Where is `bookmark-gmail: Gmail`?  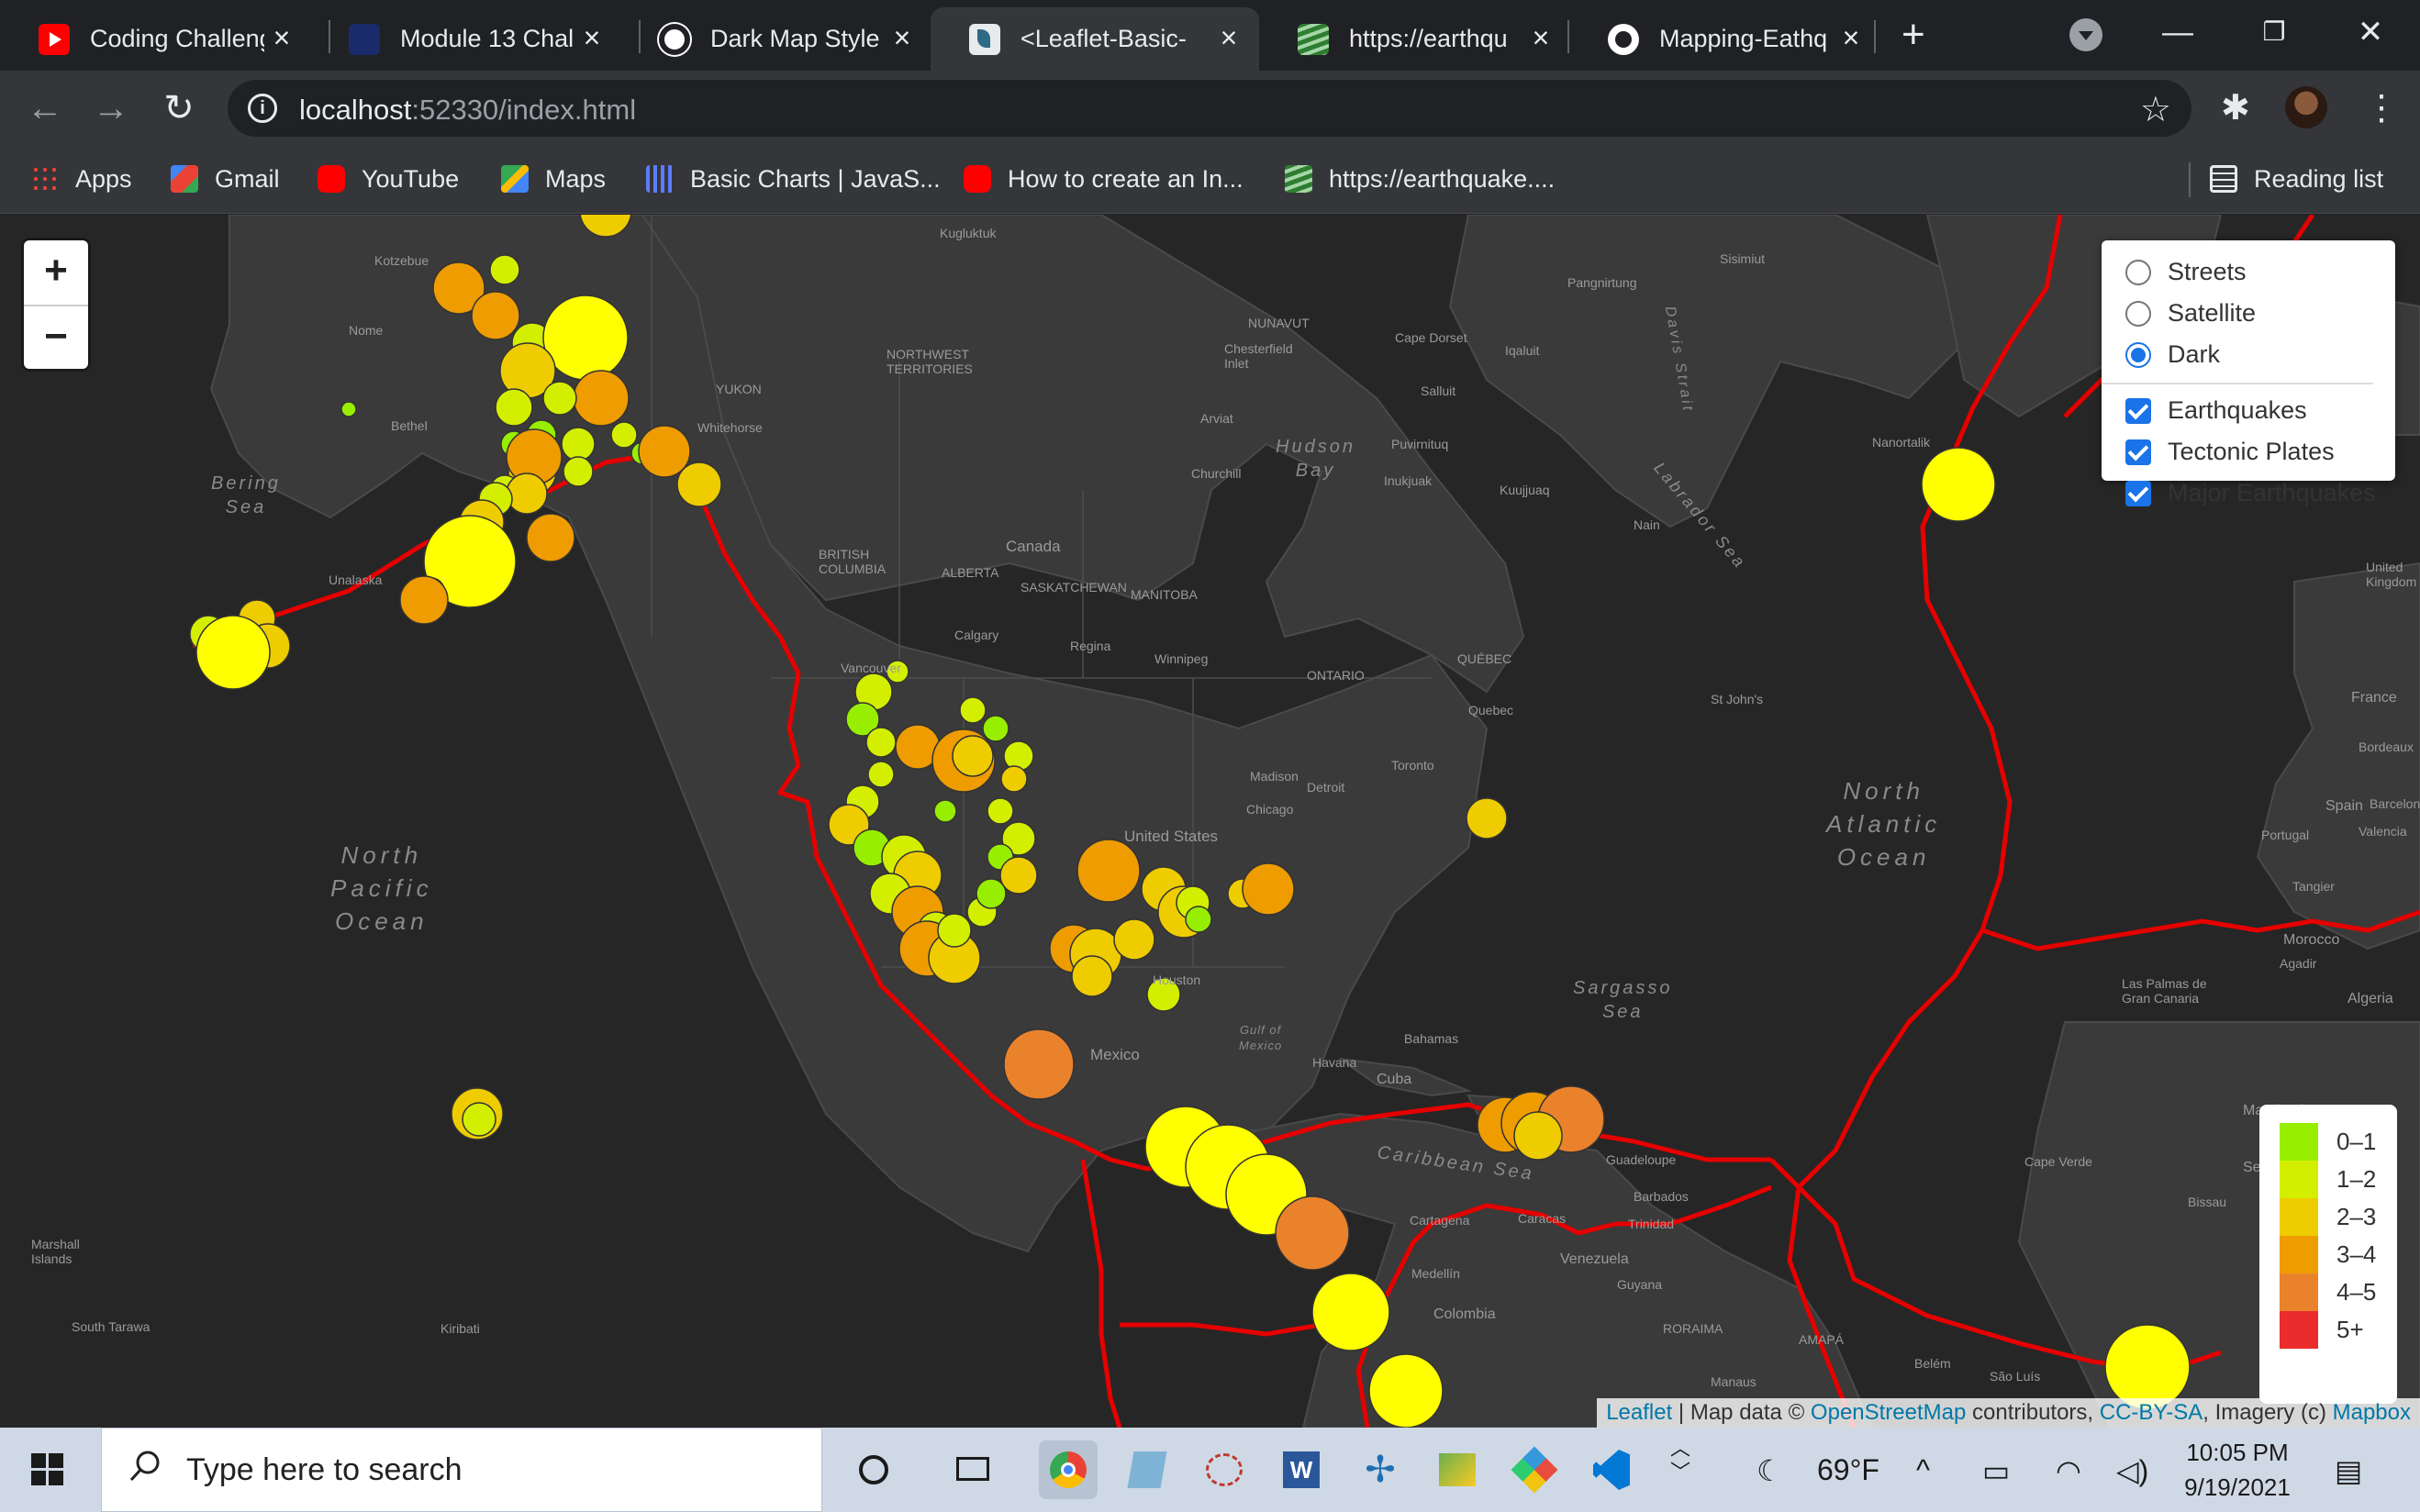
bookmark-gmail: Gmail is located at coordinates (225, 179).